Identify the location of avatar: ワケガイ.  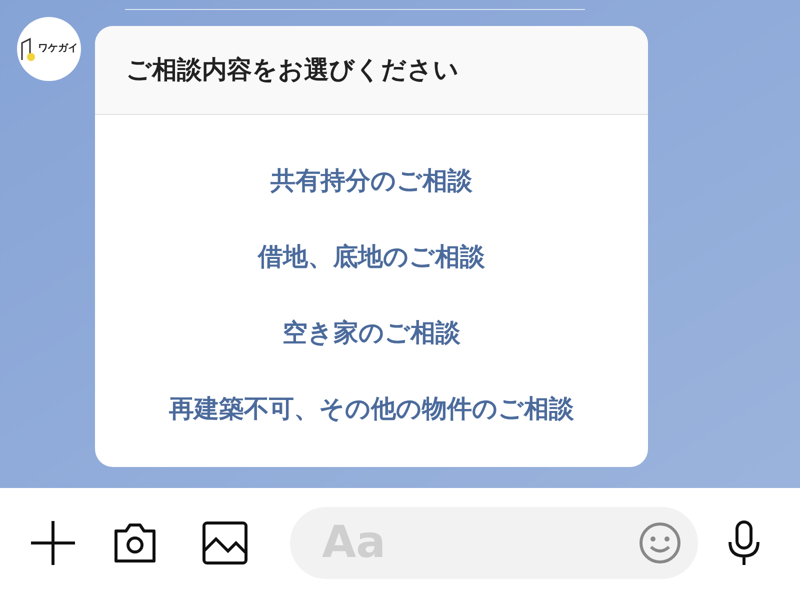
(49, 49).